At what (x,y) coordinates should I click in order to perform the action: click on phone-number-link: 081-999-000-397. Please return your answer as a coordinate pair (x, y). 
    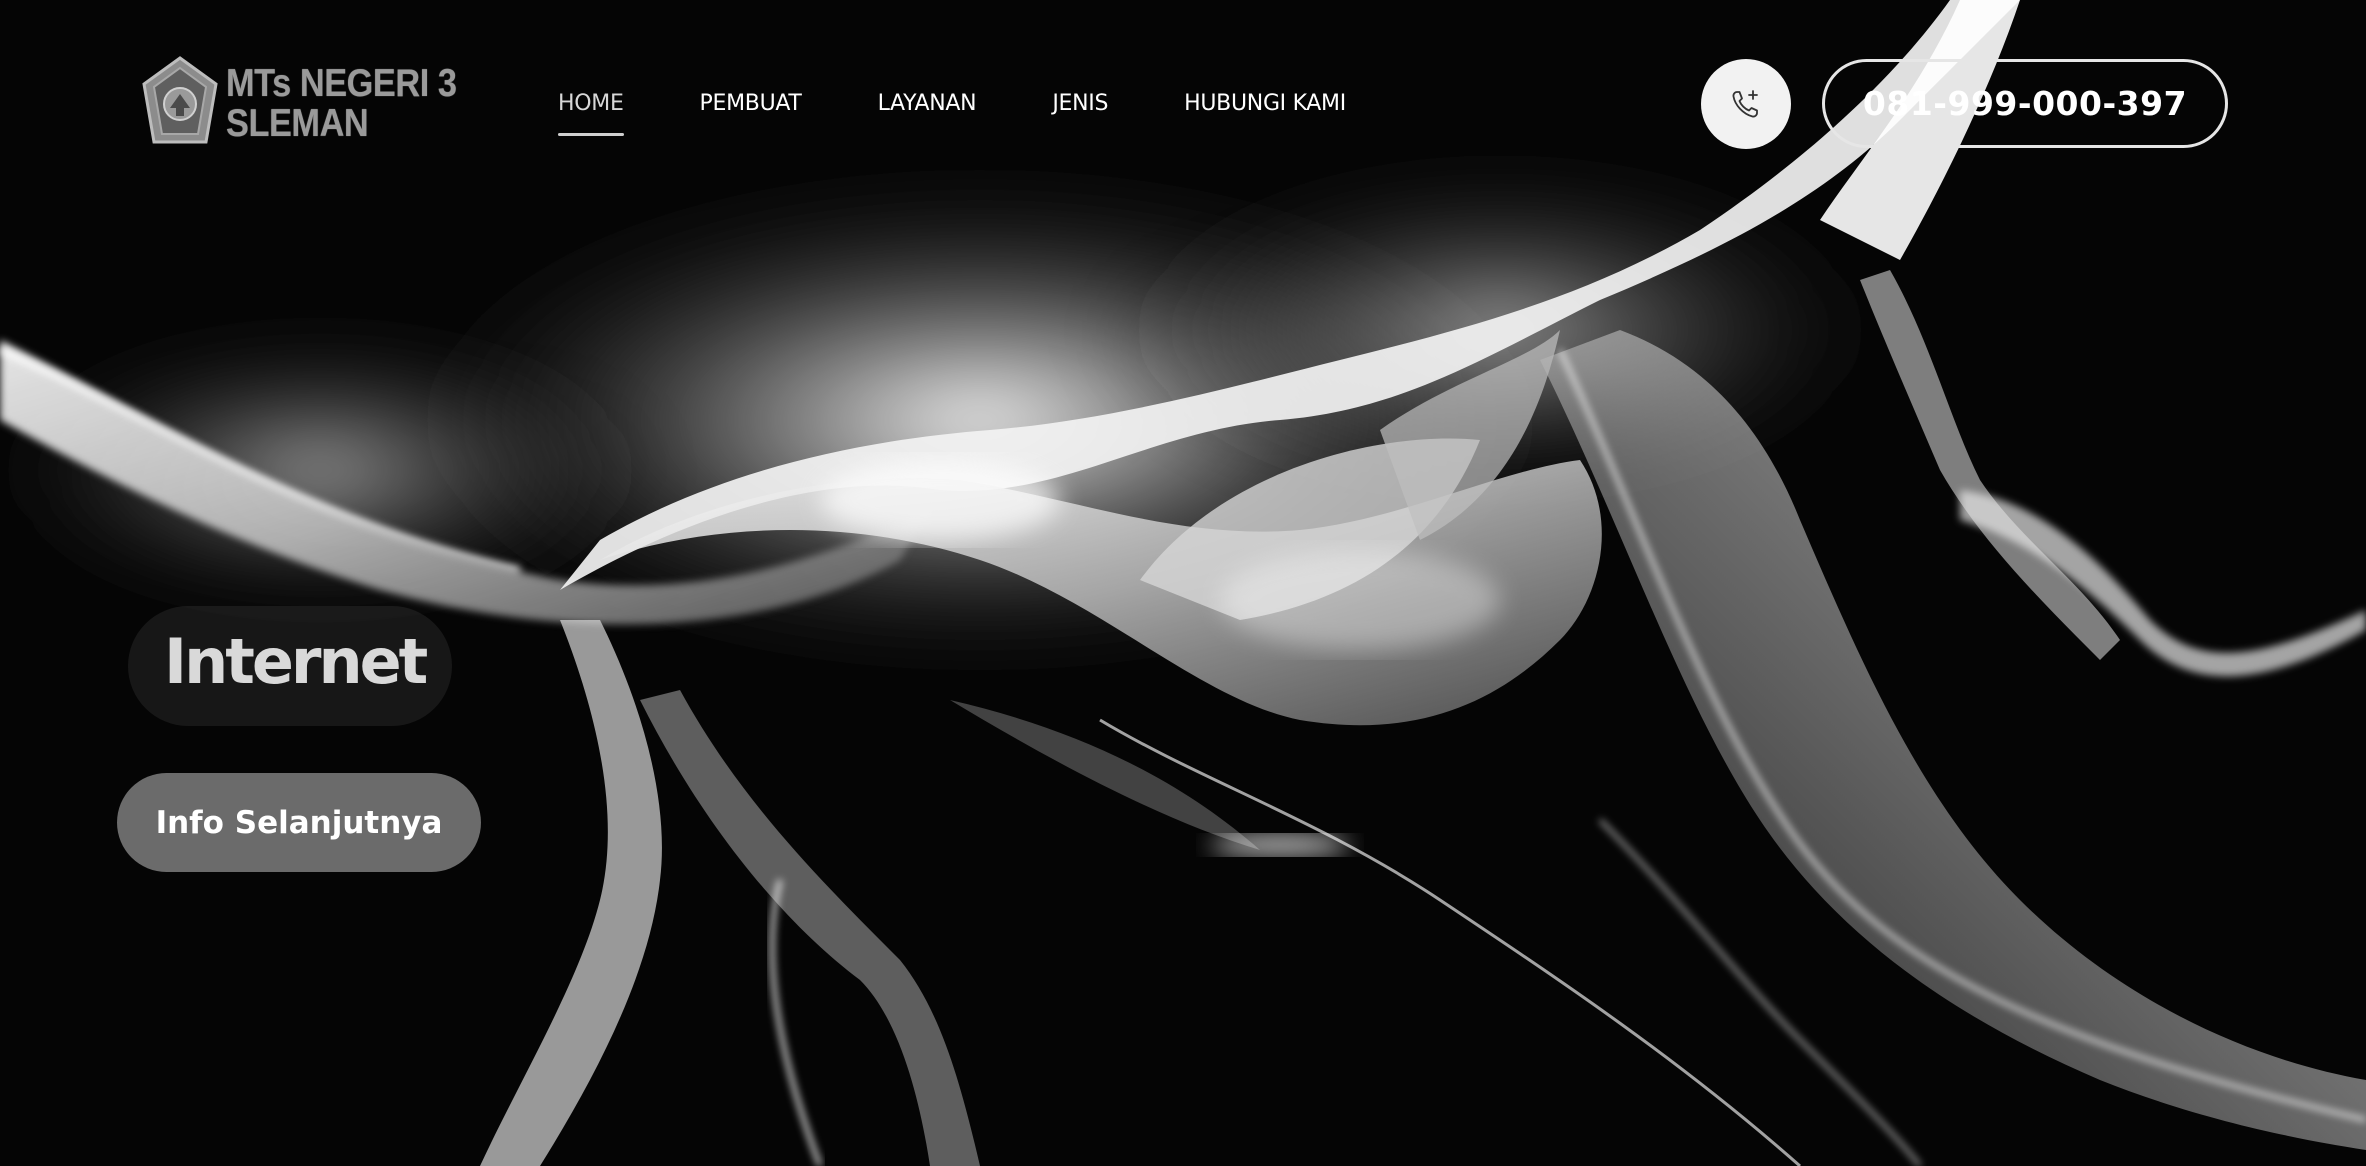
    Looking at the image, I should click on (2025, 103).